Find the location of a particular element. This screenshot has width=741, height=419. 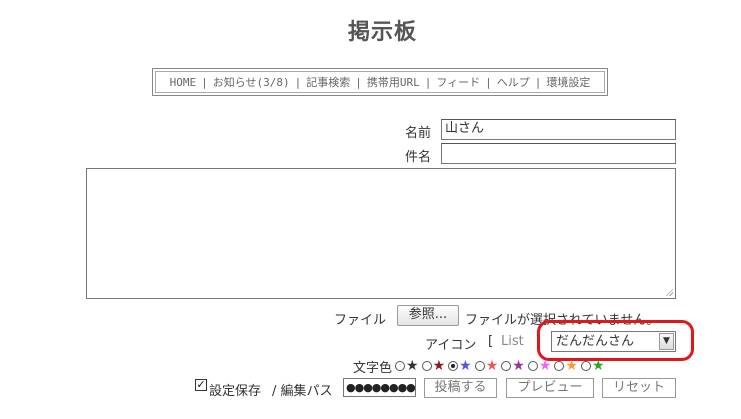

icon-bracket: [ is located at coordinates (491, 341).